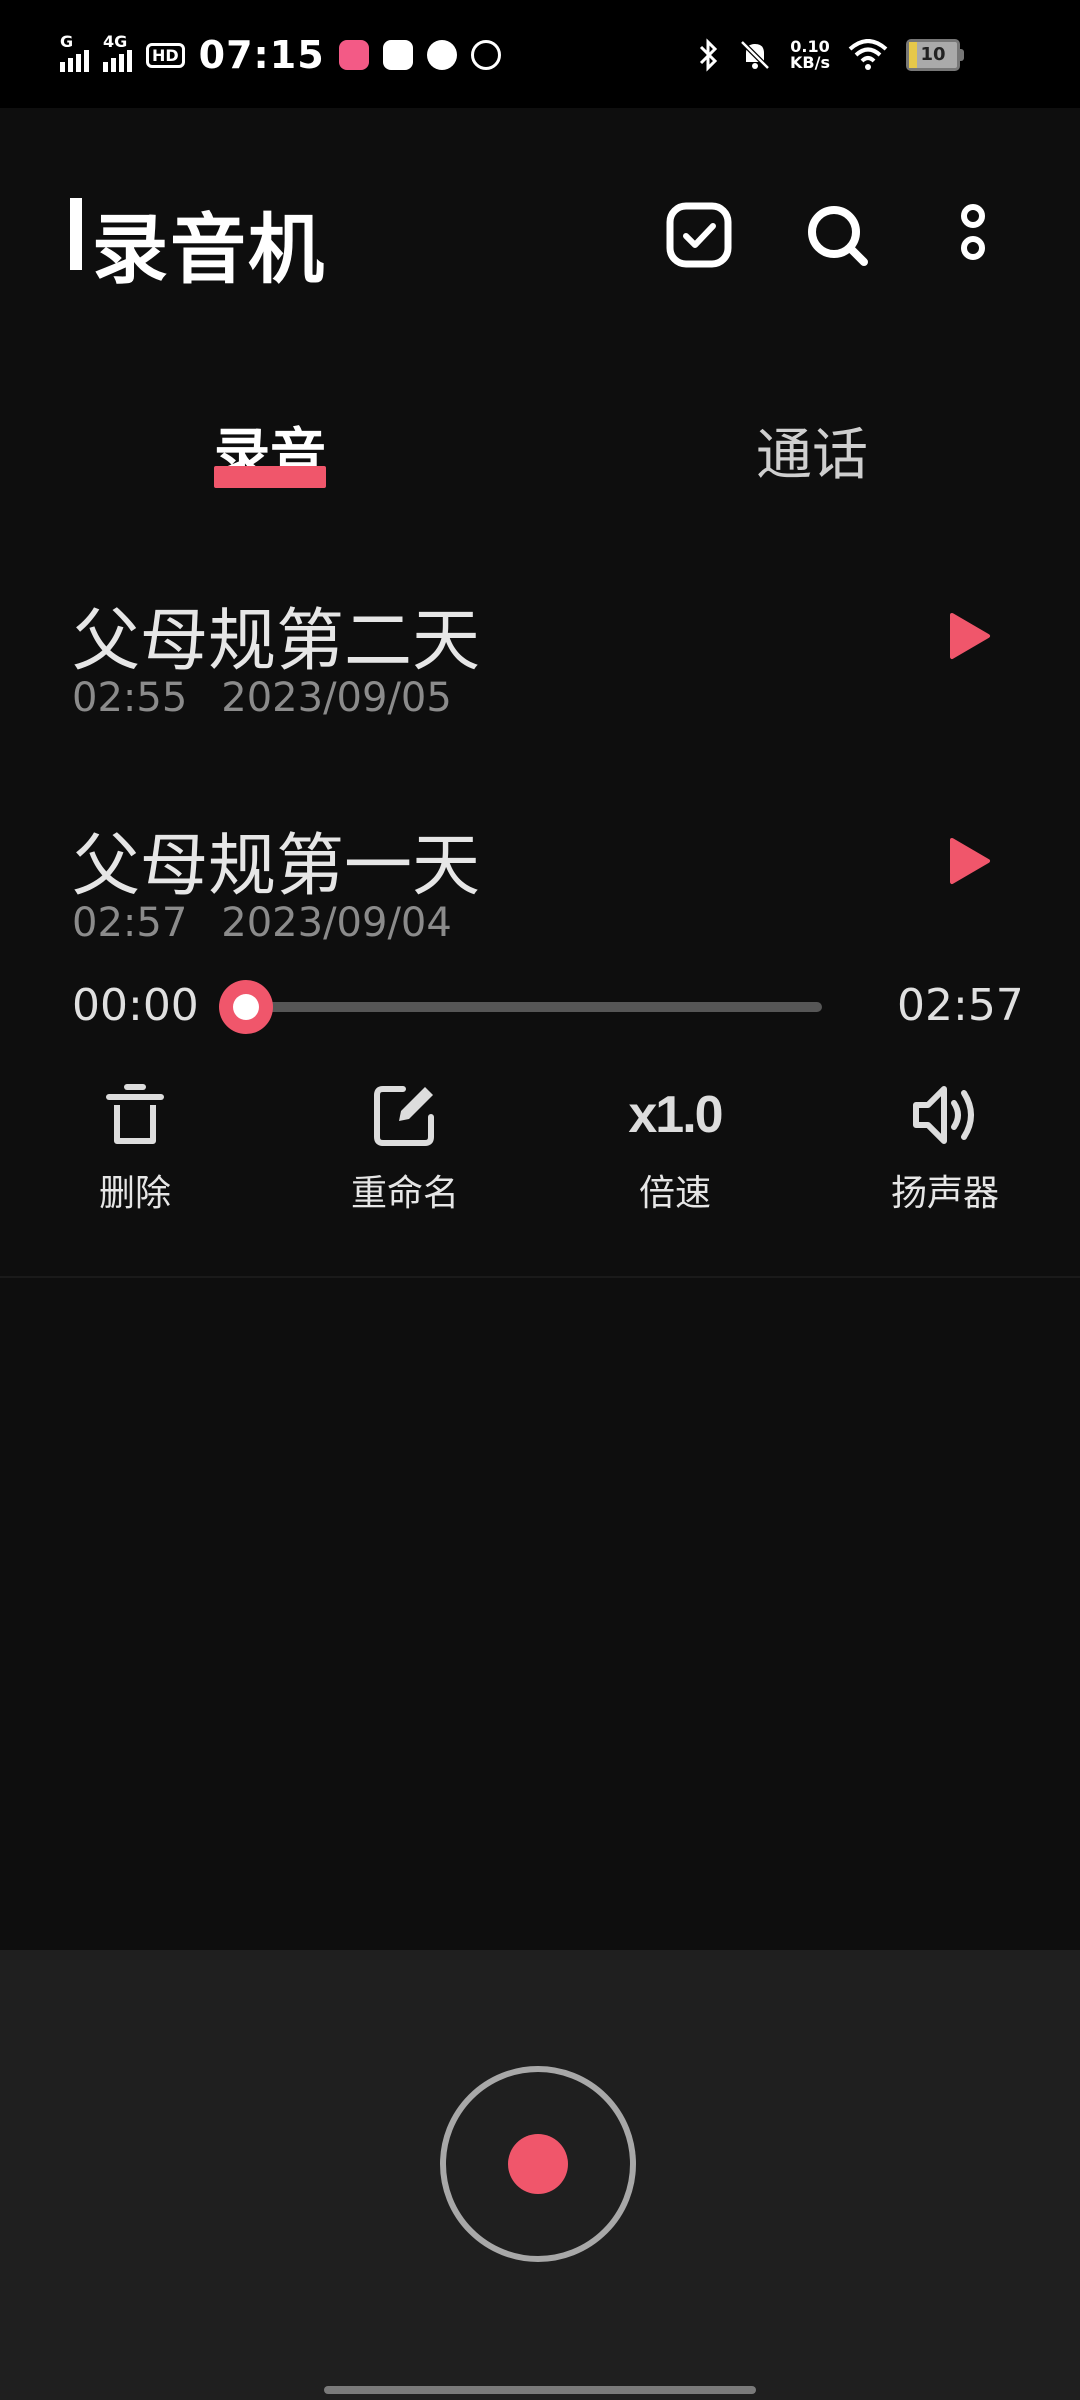  Describe the element at coordinates (135, 1114) in the screenshot. I see `trash-icon` at that location.